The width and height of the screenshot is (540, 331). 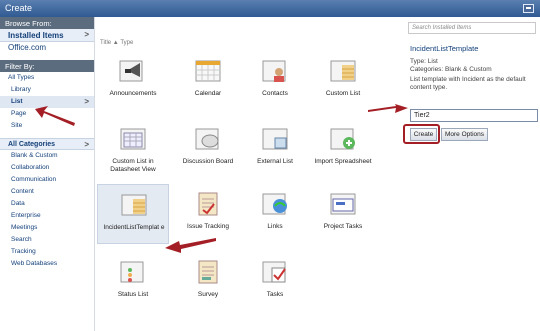 What do you see at coordinates (275, 138) in the screenshot?
I see `external-list-icon` at bounding box center [275, 138].